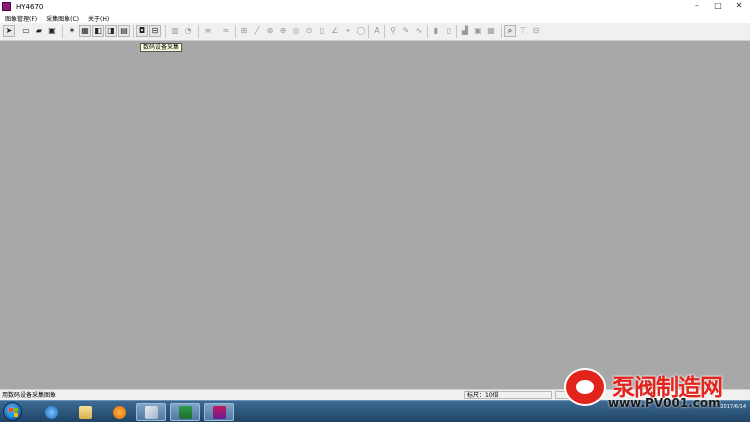 The width and height of the screenshot is (750, 422). I want to click on tool-arrow-icon: ➤, so click(9, 31).